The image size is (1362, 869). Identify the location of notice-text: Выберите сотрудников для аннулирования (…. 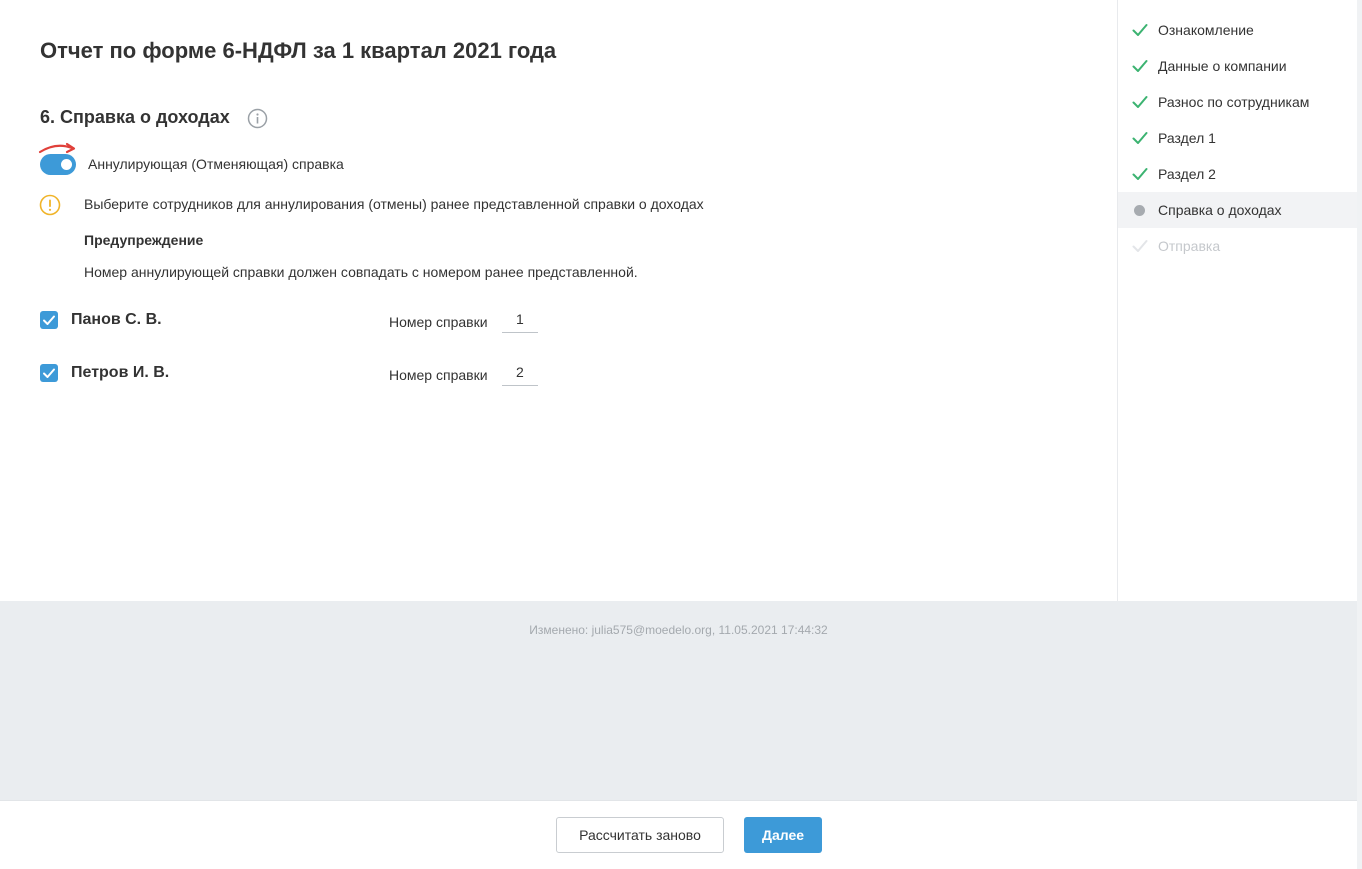
(394, 204).